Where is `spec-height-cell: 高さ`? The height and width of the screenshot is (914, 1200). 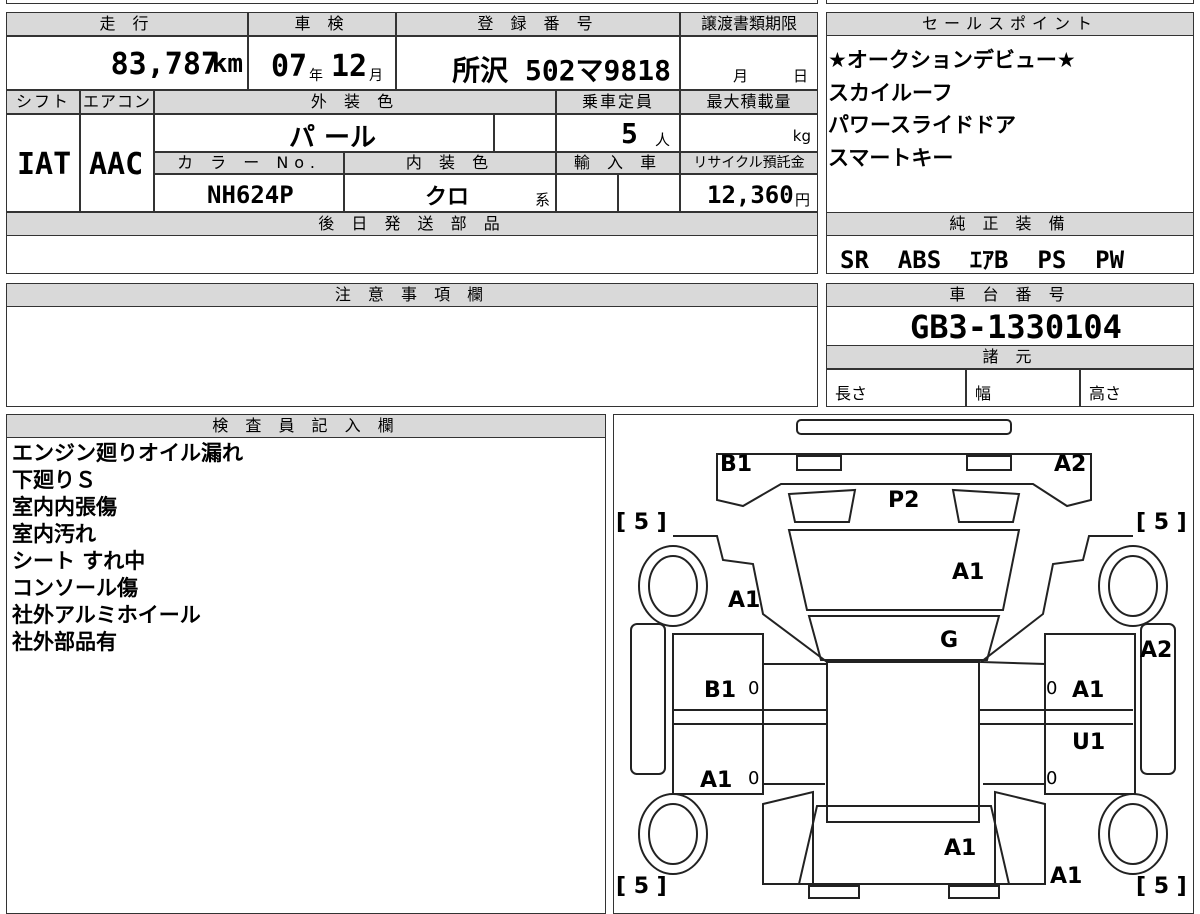
spec-height-cell: 高さ is located at coordinates (1137, 388).